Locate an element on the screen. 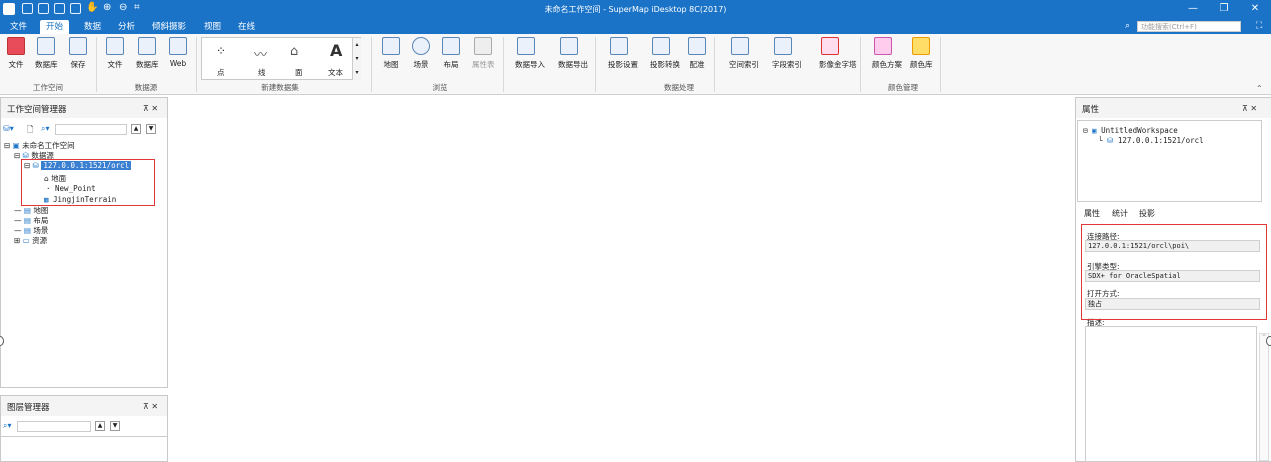  resize-handle-right is located at coordinates (1268, 341).